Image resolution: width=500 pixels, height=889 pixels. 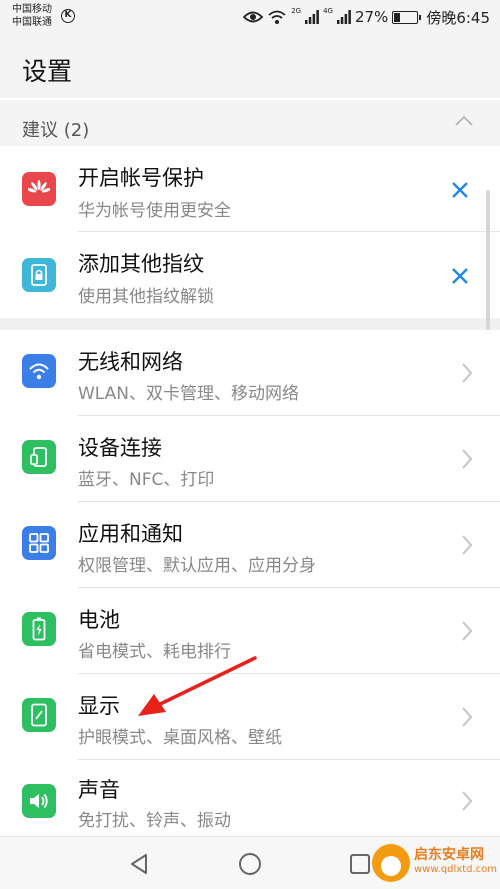 What do you see at coordinates (39, 629) in the screenshot?
I see `battery-icon` at bounding box center [39, 629].